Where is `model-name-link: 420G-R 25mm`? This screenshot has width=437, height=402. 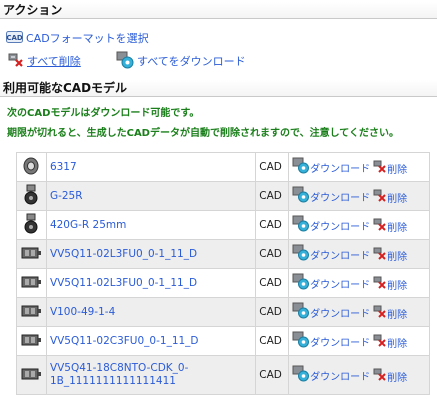
model-name-link: 420G-R 25mm is located at coordinates (88, 225).